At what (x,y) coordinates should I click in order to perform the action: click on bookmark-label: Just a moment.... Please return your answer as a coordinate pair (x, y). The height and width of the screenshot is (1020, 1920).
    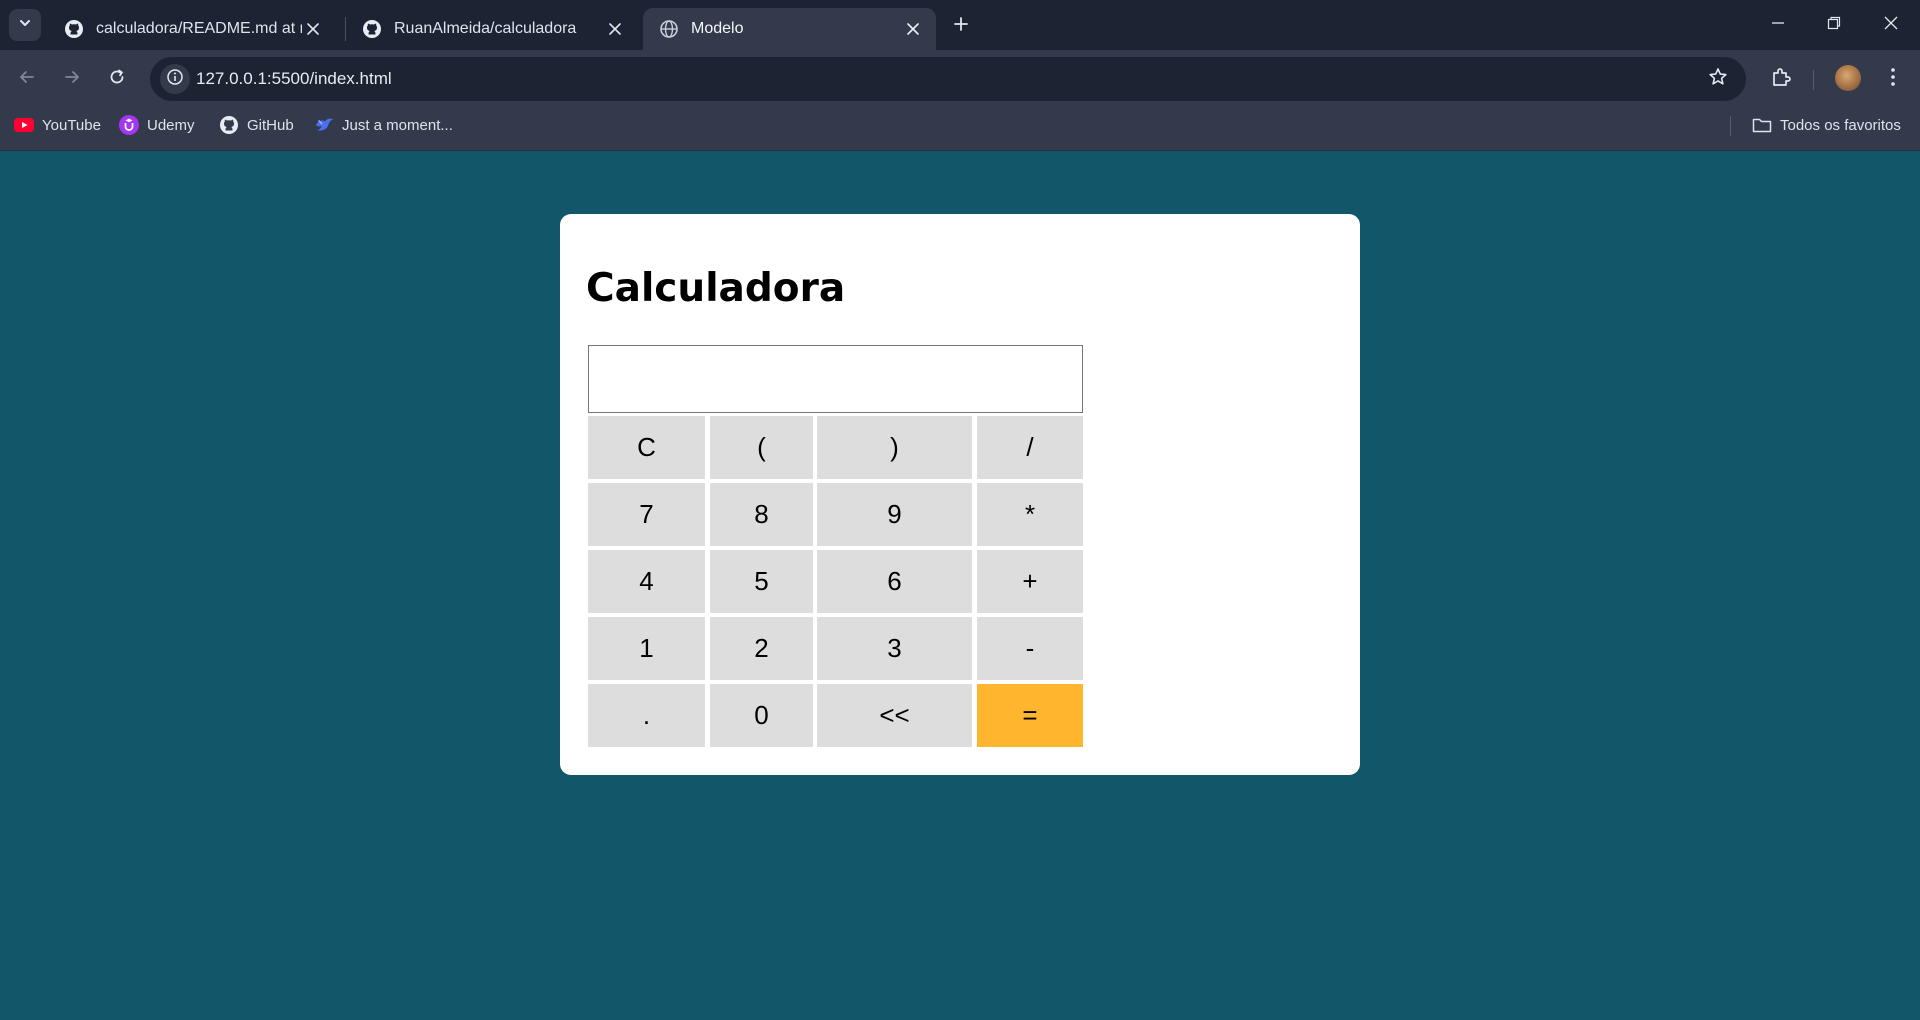
    Looking at the image, I should click on (397, 125).